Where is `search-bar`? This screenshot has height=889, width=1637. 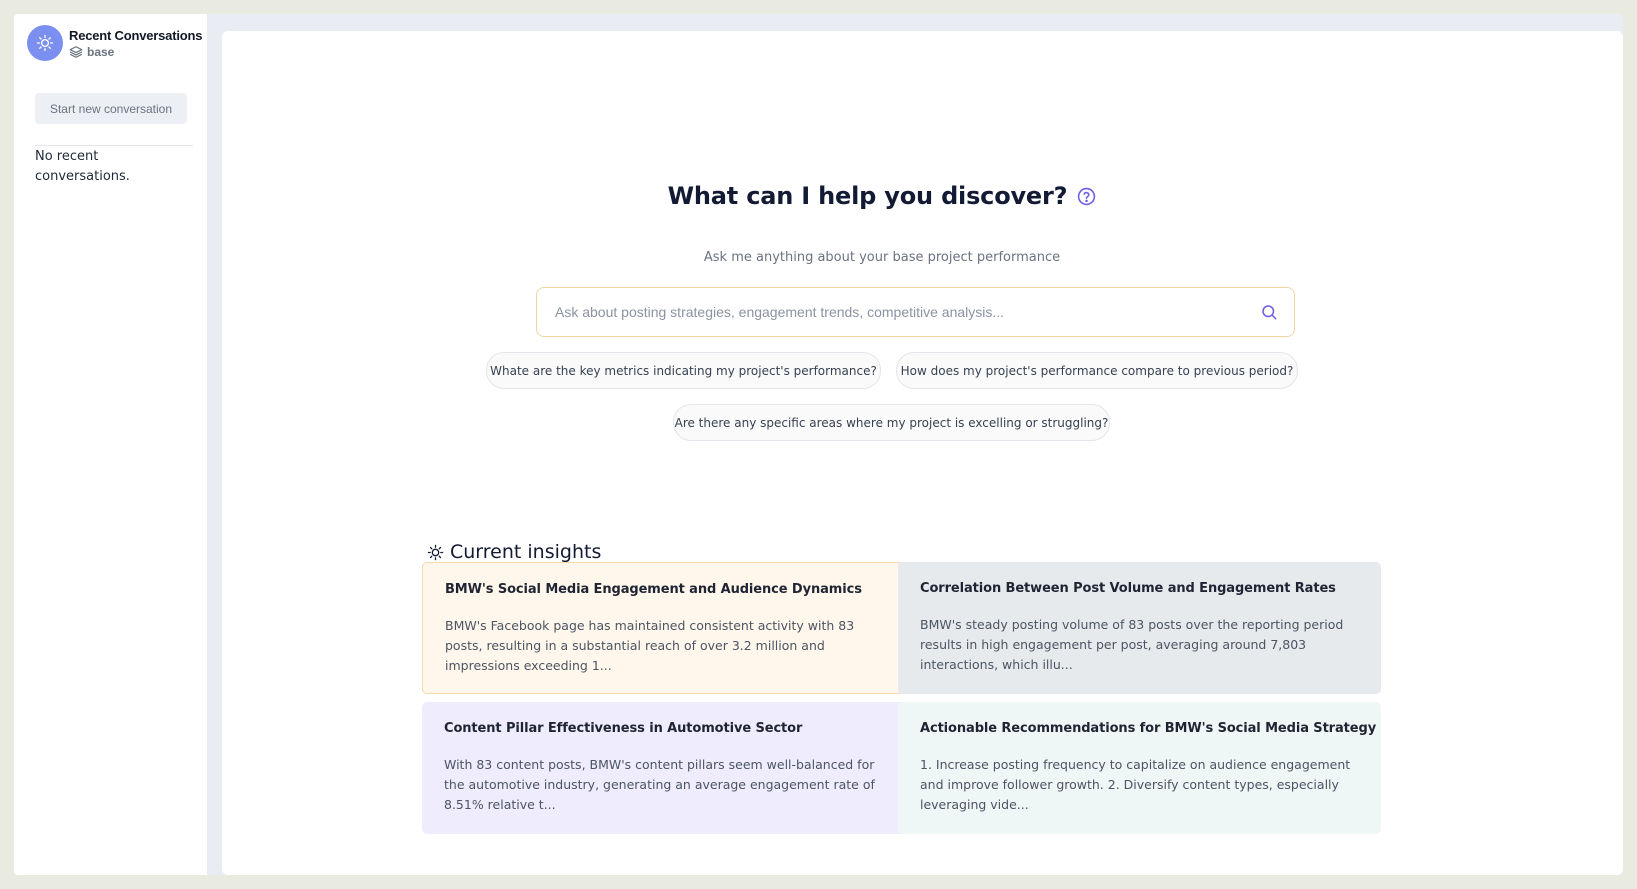
search-bar is located at coordinates (915, 312).